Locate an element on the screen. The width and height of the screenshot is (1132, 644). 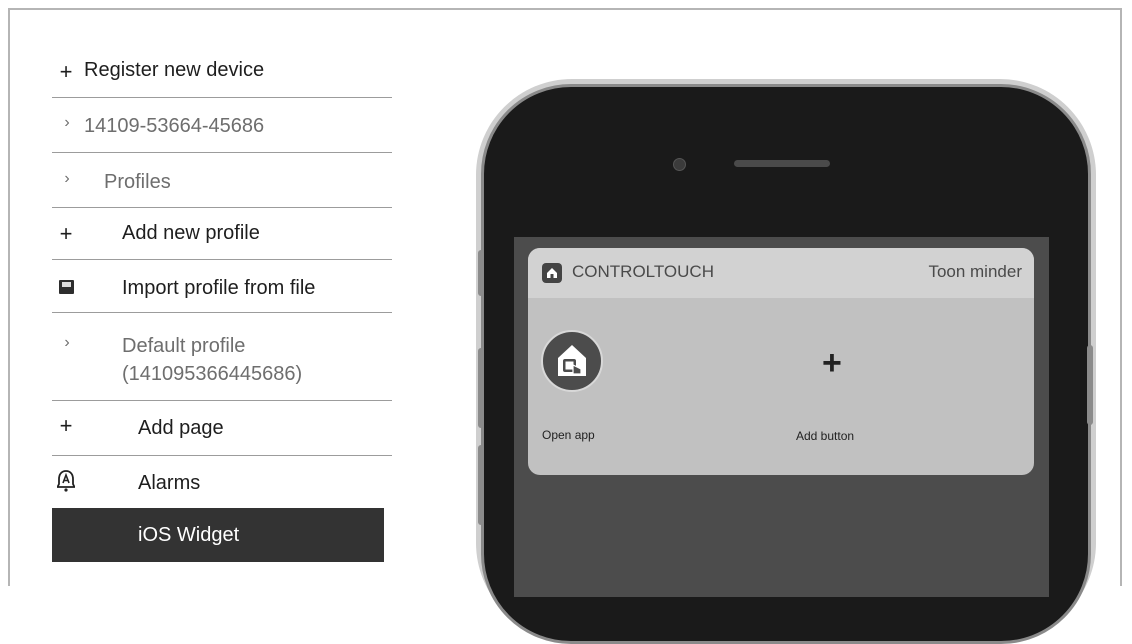
sidebar-item-default-profile: › Default profile (141095366445686) is located at coordinates (222, 357).